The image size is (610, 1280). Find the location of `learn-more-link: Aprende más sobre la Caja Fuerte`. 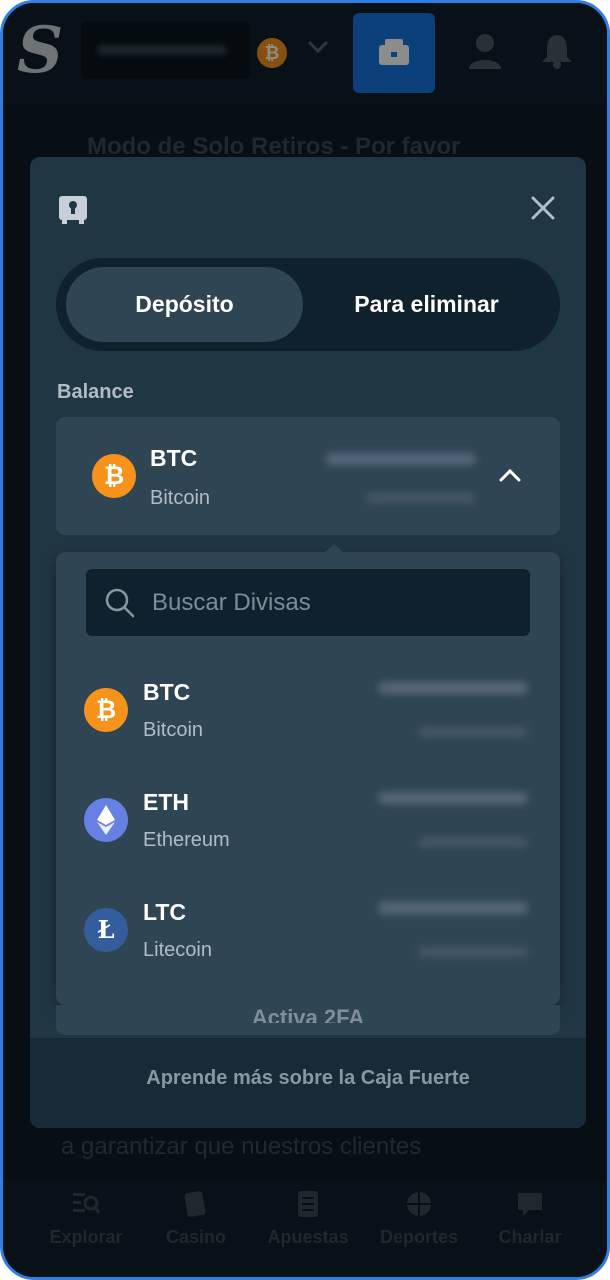

learn-more-link: Aprende más sobre la Caja Fuerte is located at coordinates (308, 1078).